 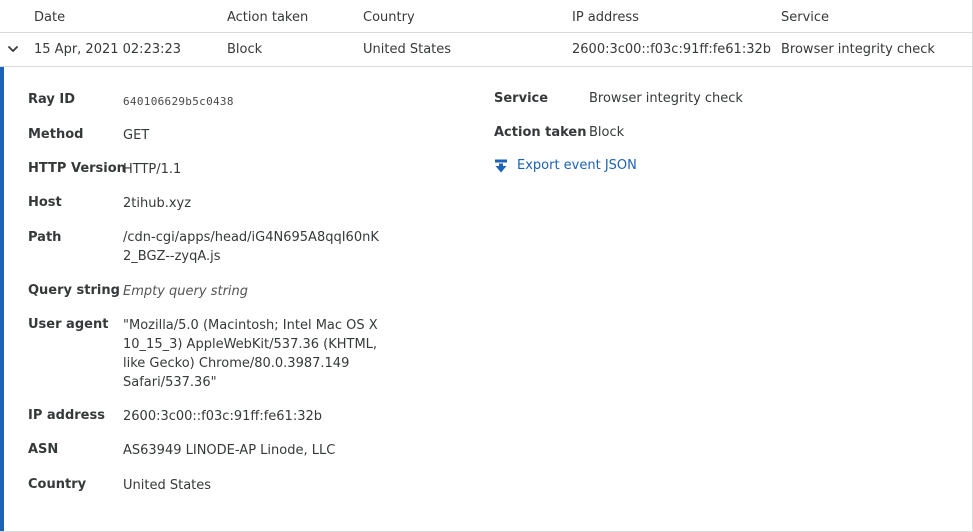 I want to click on ip-address-label: IP address, so click(x=66, y=415).